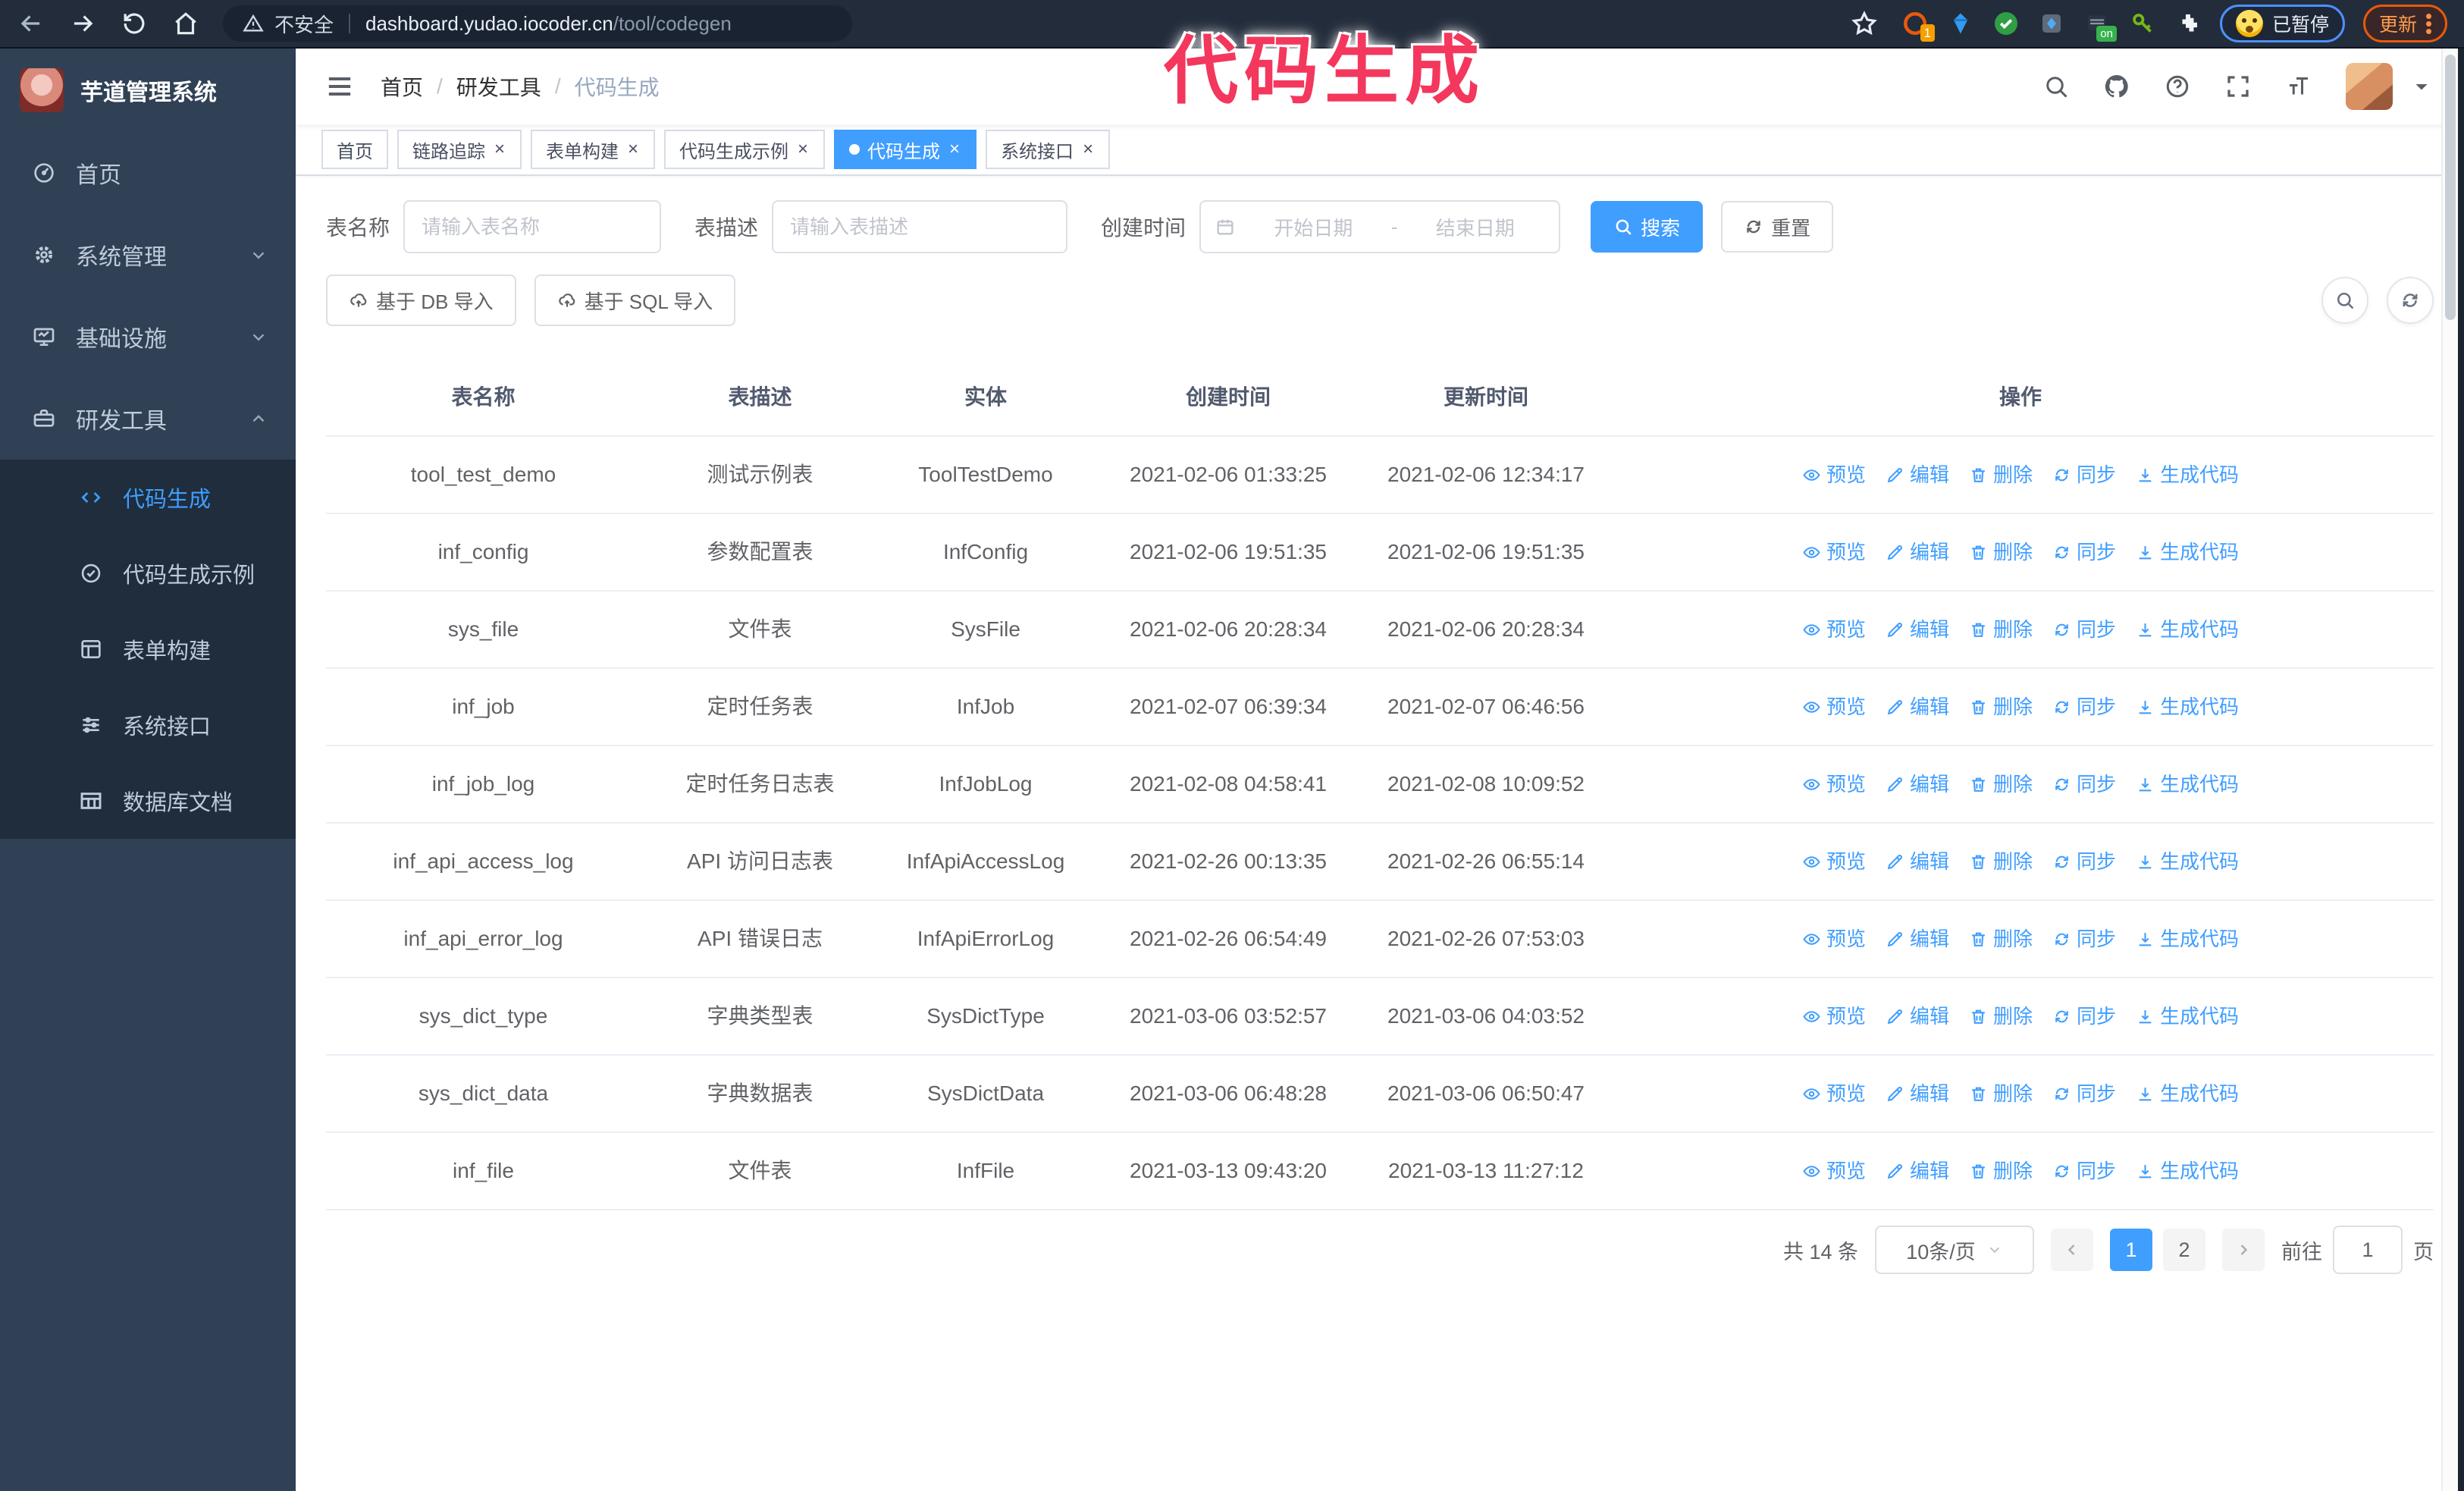  Describe the element at coordinates (2449, 770) in the screenshot. I see `scrollbar-track` at that location.